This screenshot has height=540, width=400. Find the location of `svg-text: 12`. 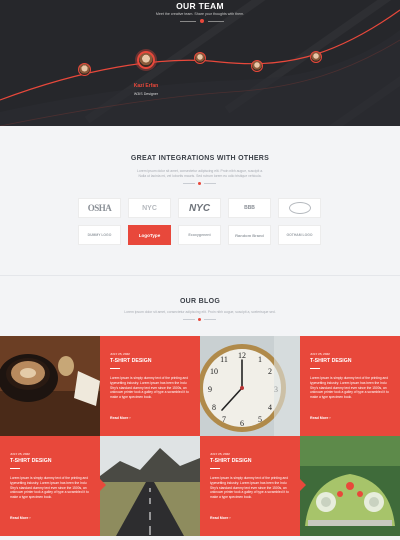

svg-text: 12 is located at coordinates (242, 355).